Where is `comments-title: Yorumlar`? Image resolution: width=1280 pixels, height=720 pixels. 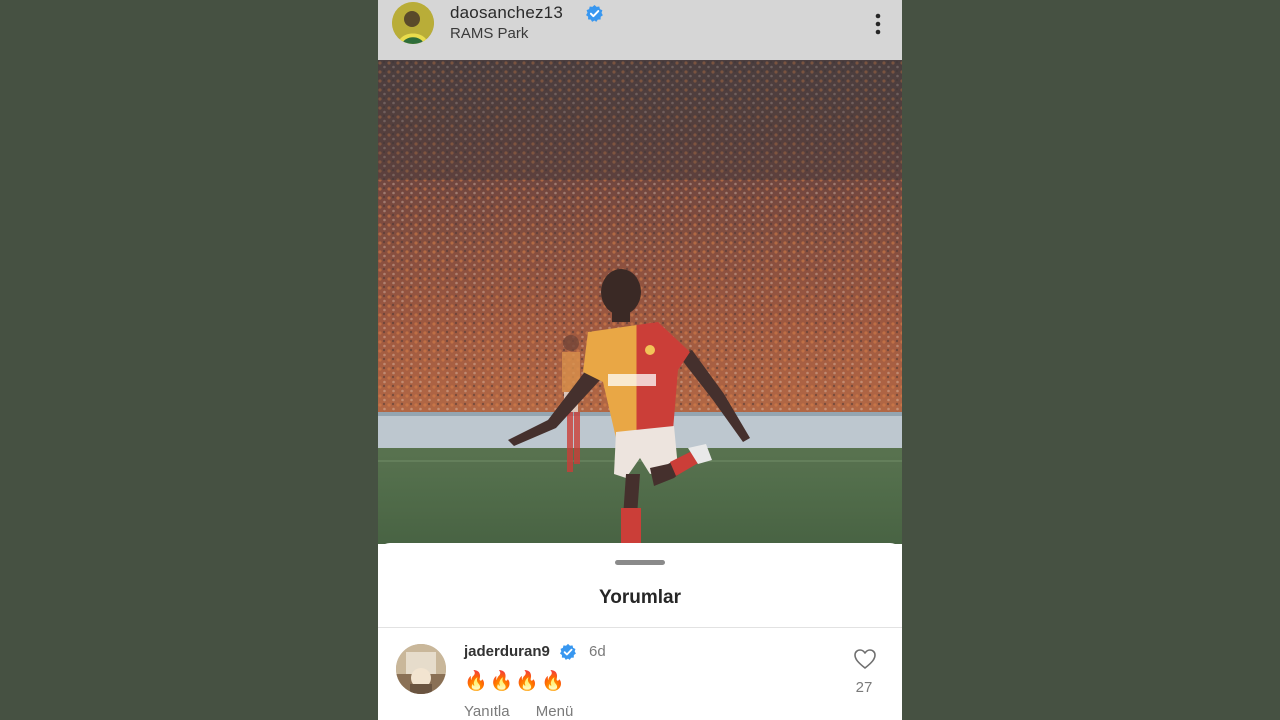
comments-title: Yorumlar is located at coordinates (639, 597).